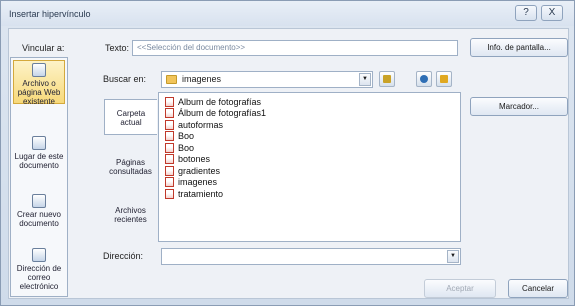 Image resolution: width=575 pixels, height=306 pixels. Describe the element at coordinates (538, 288) in the screenshot. I see `cancel-button: Cancelar` at that location.